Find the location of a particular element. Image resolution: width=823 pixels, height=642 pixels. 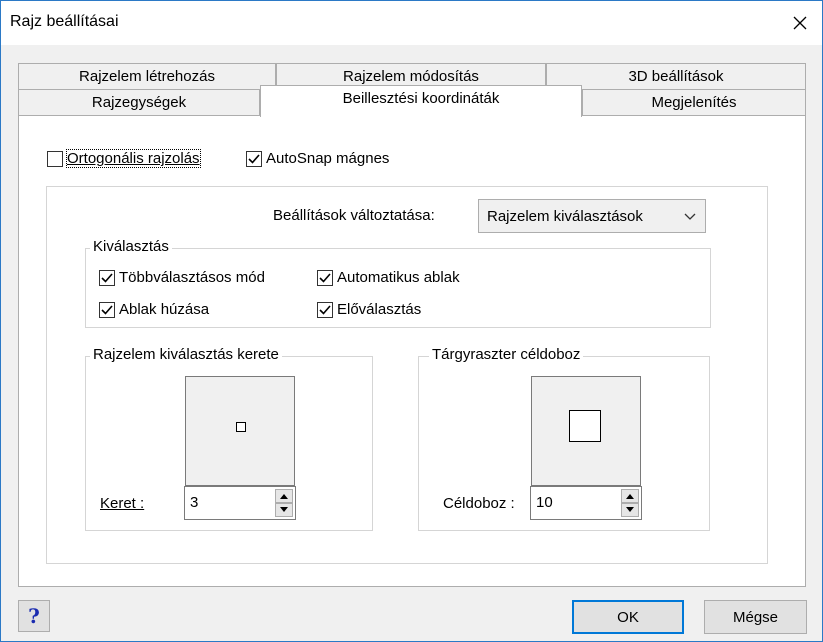

multi-select-label: Többválasztásos mód is located at coordinates (192, 277).